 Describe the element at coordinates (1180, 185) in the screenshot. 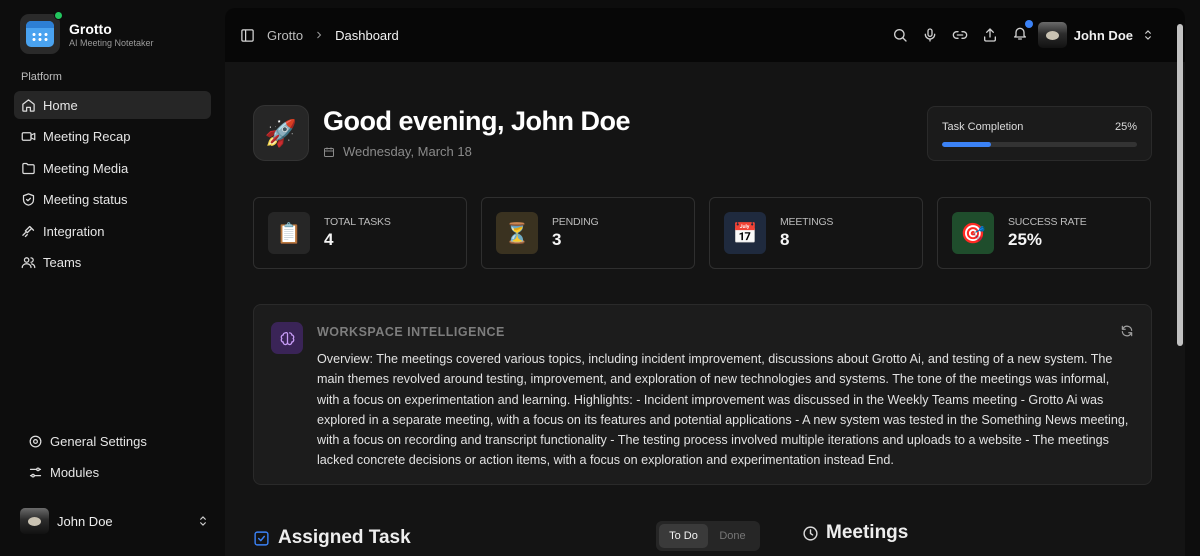

I see `scrollbar-thumb` at that location.